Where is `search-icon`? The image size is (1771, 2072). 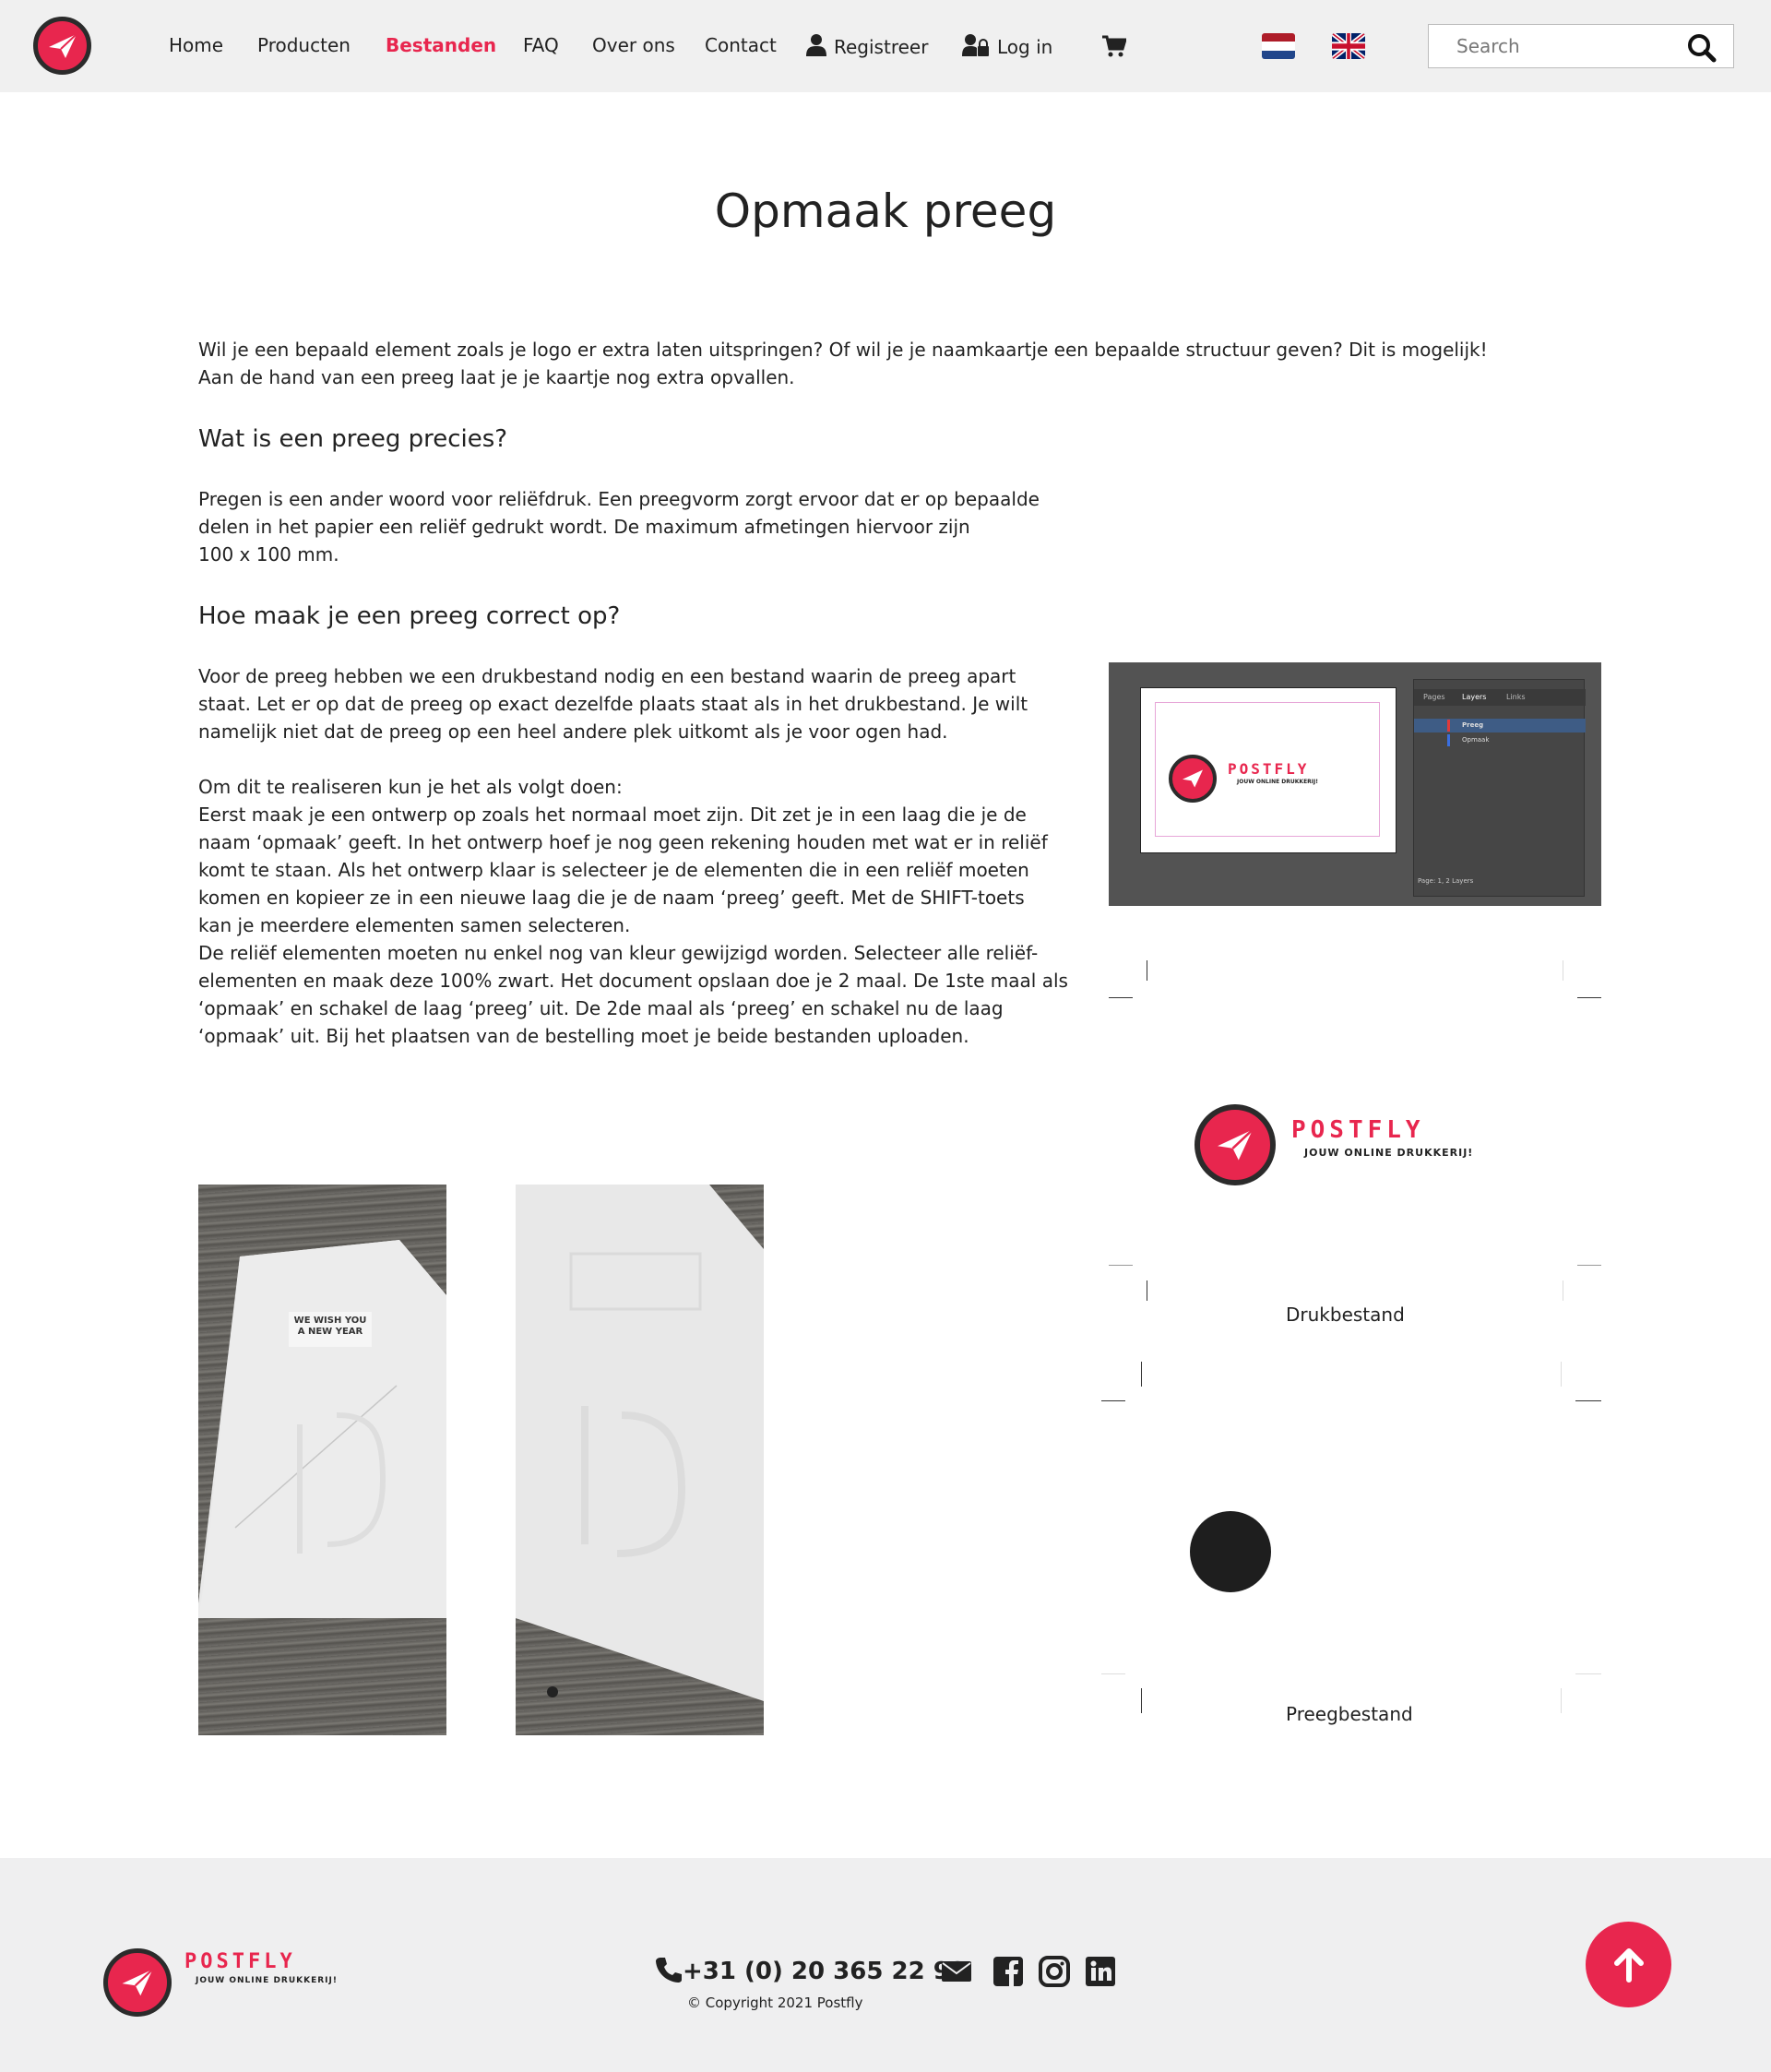
search-icon is located at coordinates (1702, 48).